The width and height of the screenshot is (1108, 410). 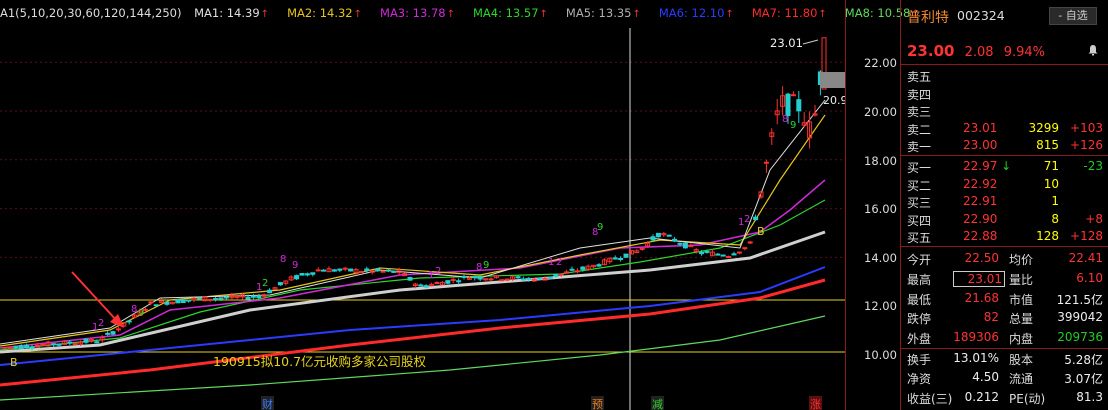 What do you see at coordinates (1051, 183) in the screenshot?
I see `bid-volume: 10` at bounding box center [1051, 183].